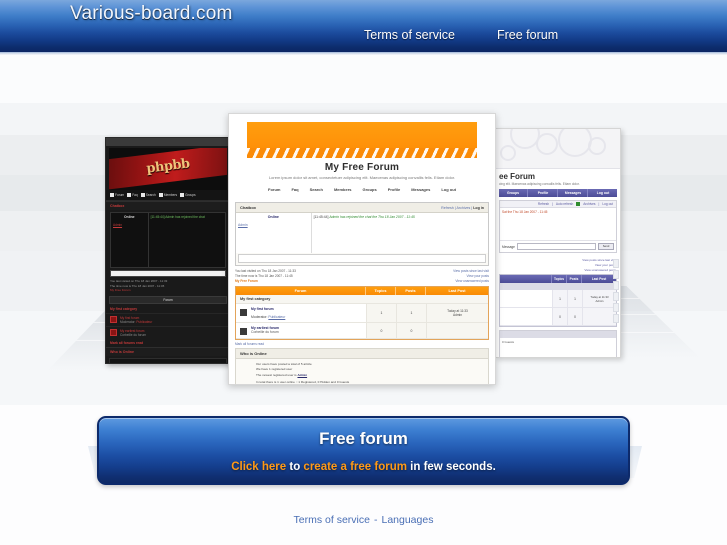 The width and height of the screenshot is (727, 545). I want to click on thumb-left-nav-item: Faq, so click(132, 195).